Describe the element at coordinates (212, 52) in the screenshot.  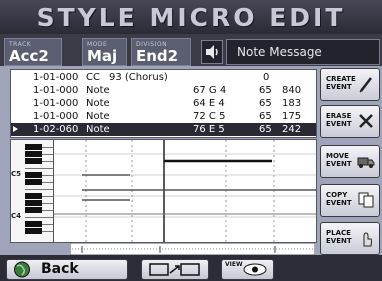
I see `speaker-icon` at that location.